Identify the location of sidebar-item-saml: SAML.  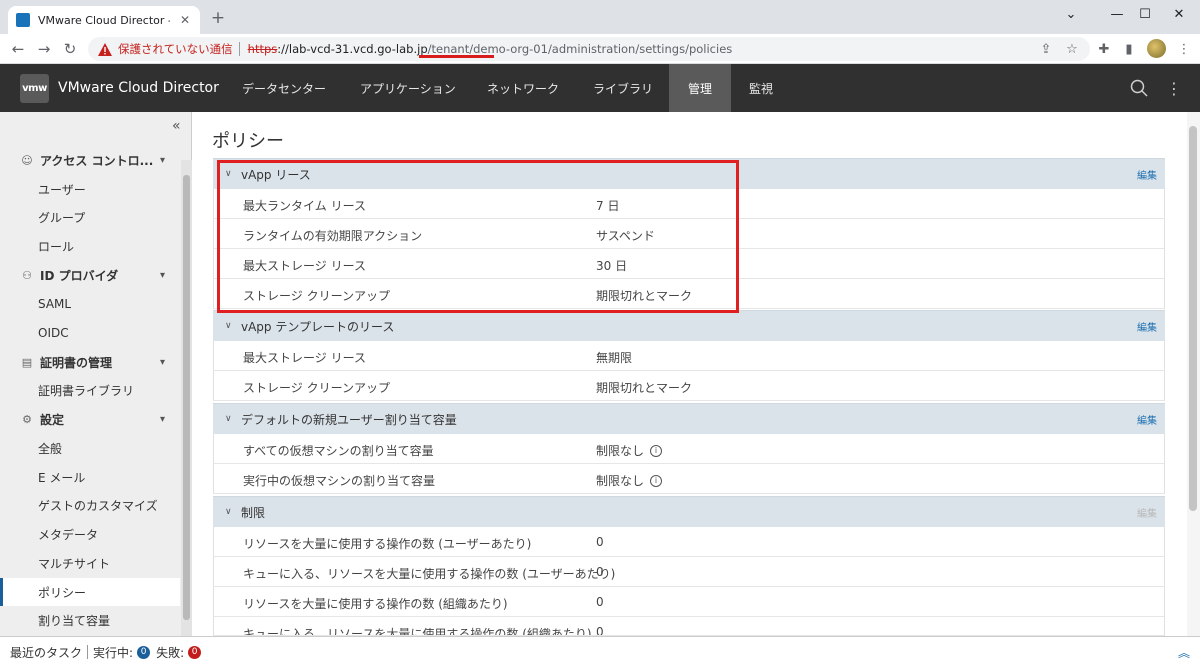
(90, 304).